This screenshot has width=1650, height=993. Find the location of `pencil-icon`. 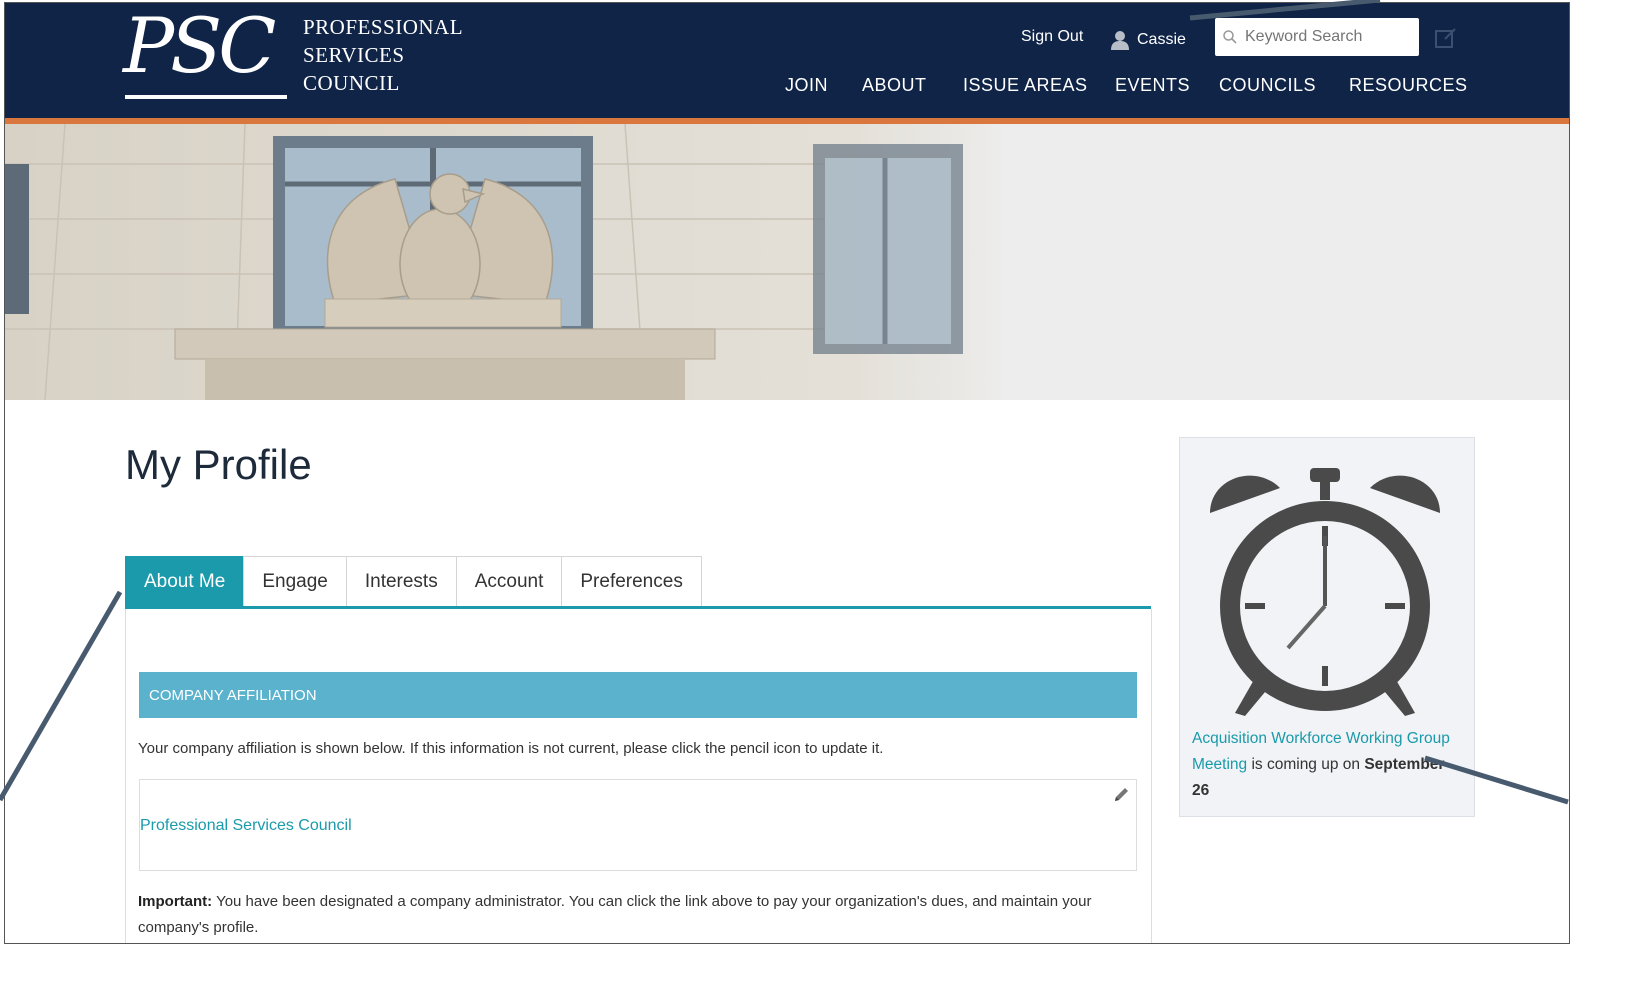

pencil-icon is located at coordinates (1121, 795).